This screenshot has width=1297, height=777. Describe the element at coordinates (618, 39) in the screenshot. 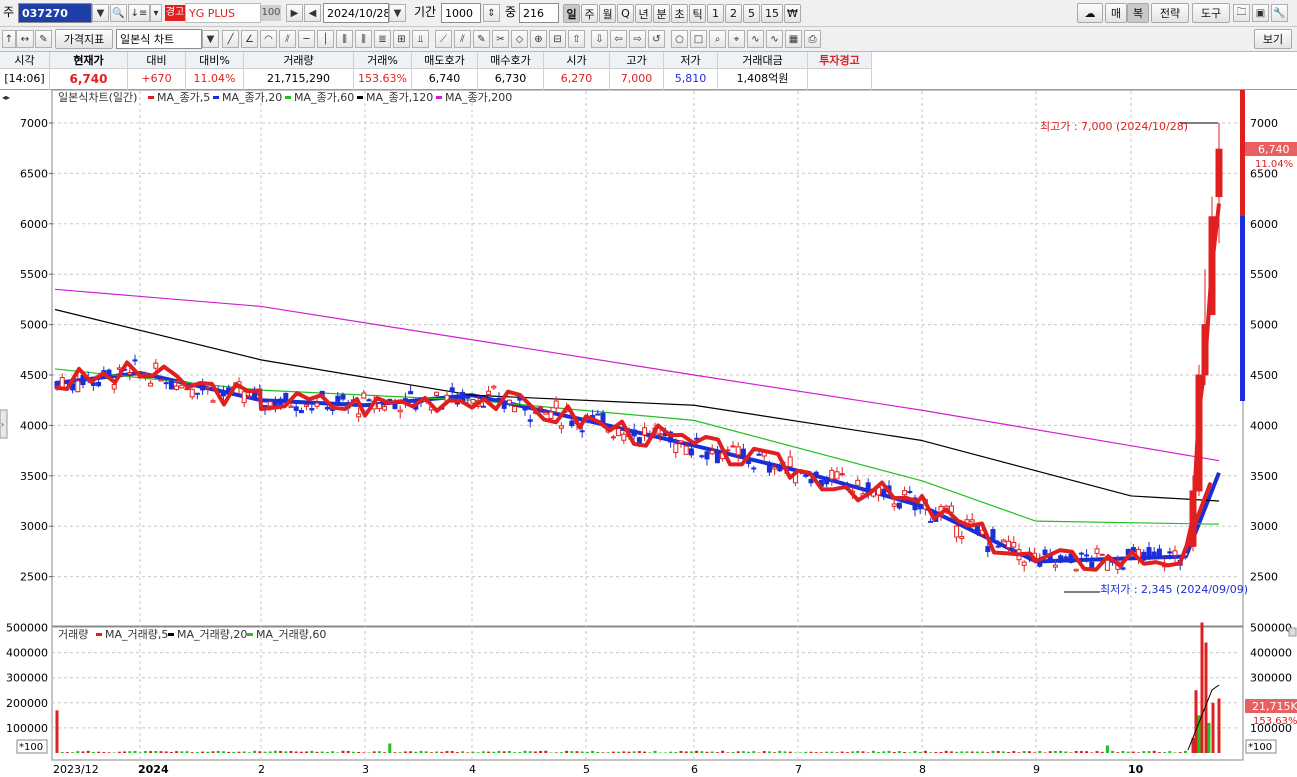

I see `draw-tool-icon: ⇦` at that location.